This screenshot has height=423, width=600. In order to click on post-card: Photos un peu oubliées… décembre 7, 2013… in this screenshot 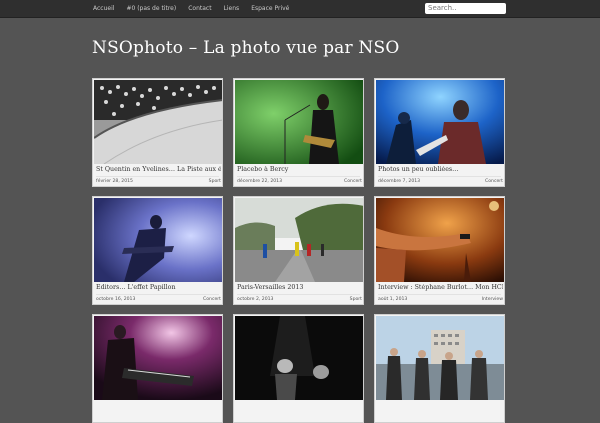, I will do `click(439, 132)`.